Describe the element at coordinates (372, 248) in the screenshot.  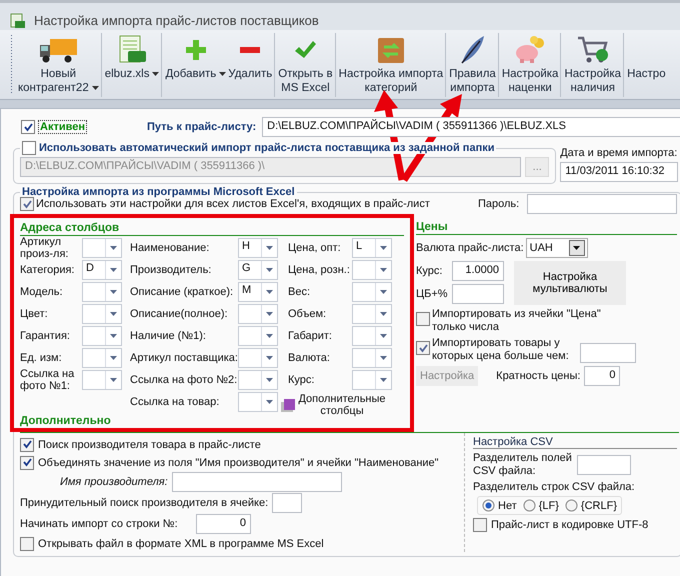
I see `column-combo: L` at that location.